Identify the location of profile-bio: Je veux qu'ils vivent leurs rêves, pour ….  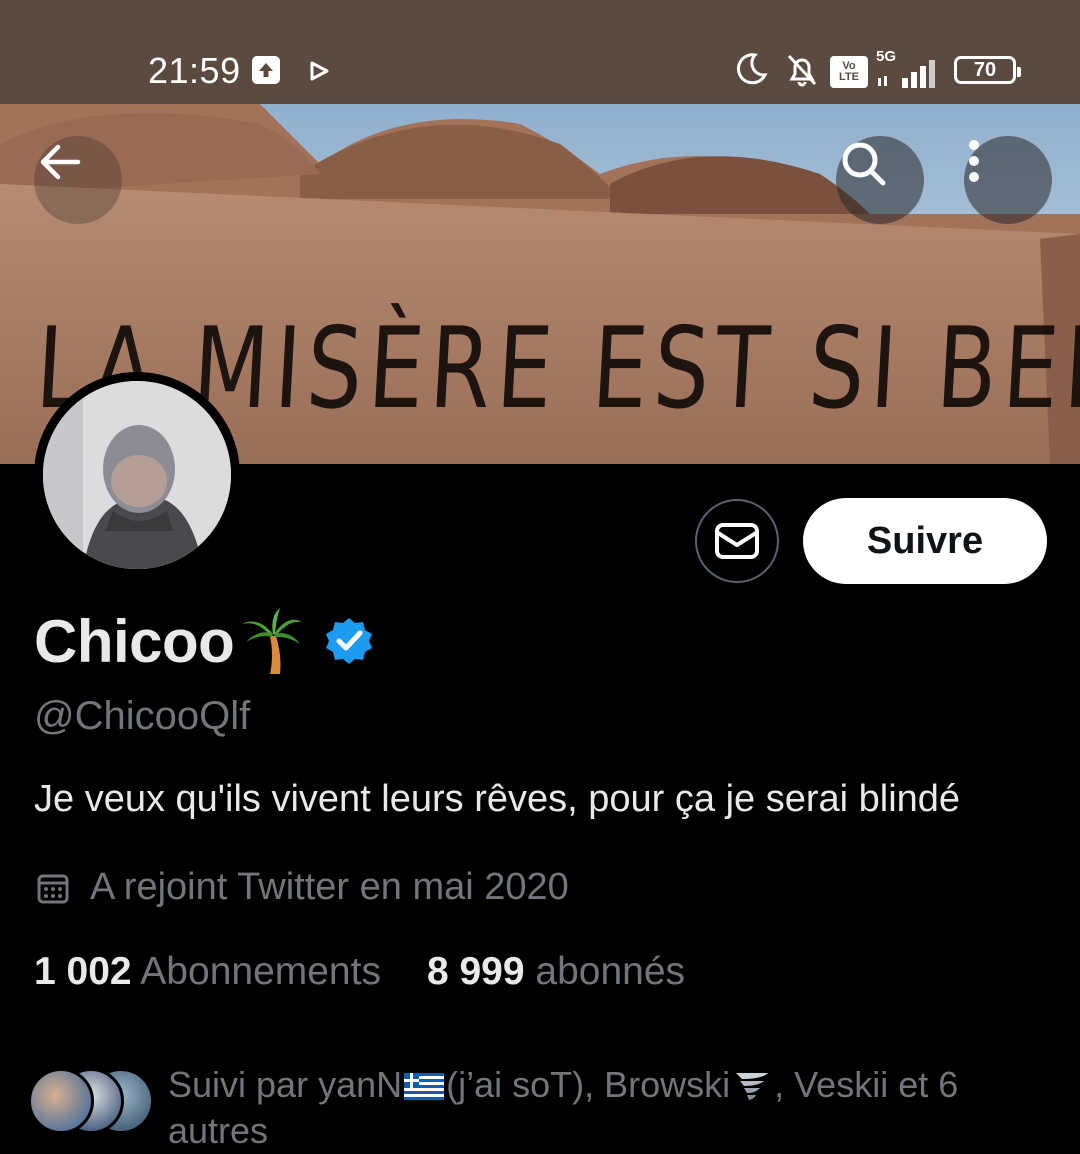
(497, 799).